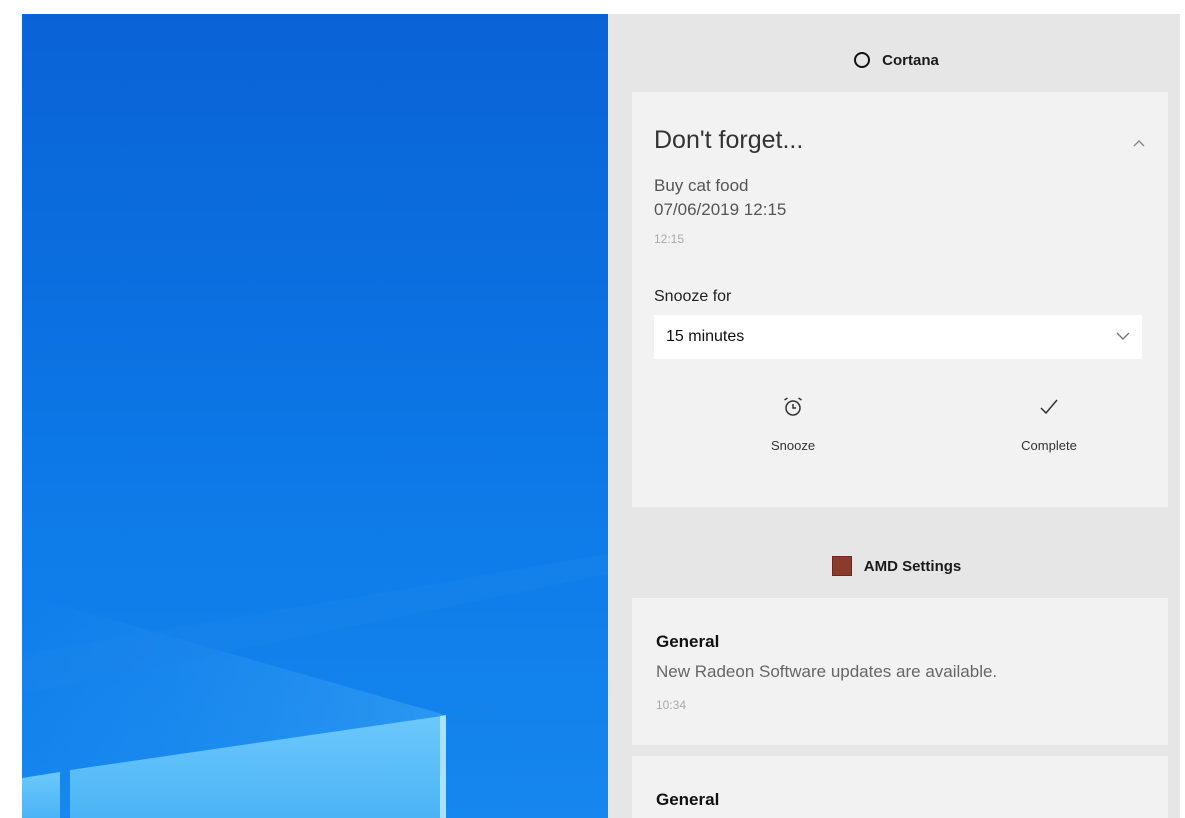  What do you see at coordinates (1123, 336) in the screenshot?
I see `chevron-down-icon` at bounding box center [1123, 336].